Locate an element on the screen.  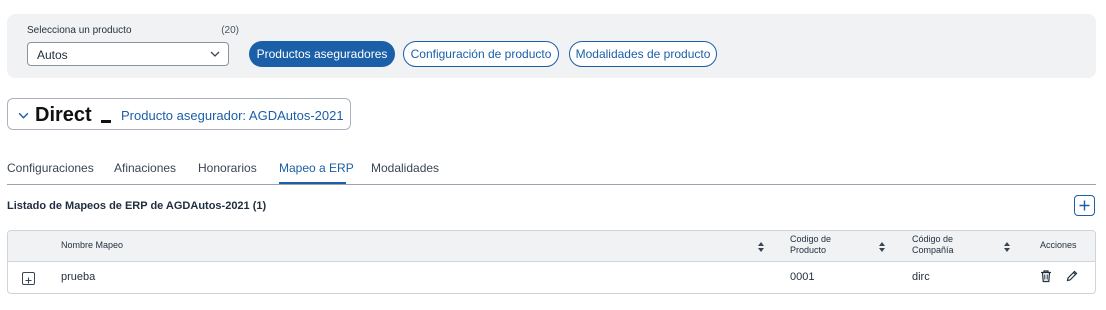
product-select-group: Selecciona un producto (20) Autos is located at coordinates (133, 45).